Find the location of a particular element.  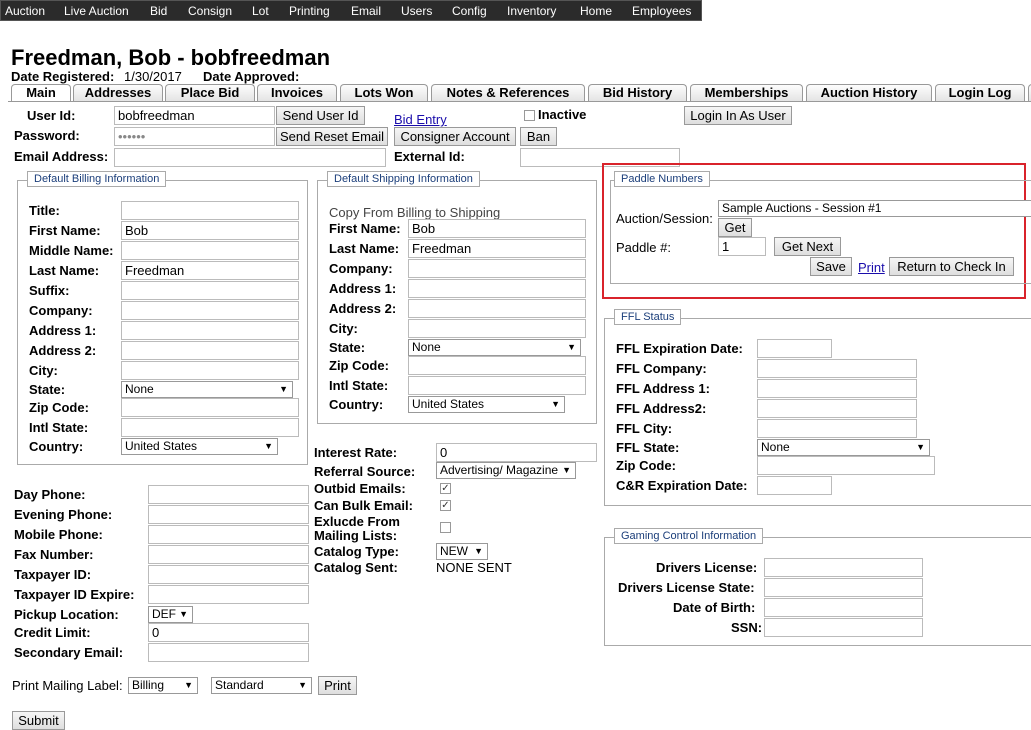

shipping-first-name-input: Bob is located at coordinates (497, 228).